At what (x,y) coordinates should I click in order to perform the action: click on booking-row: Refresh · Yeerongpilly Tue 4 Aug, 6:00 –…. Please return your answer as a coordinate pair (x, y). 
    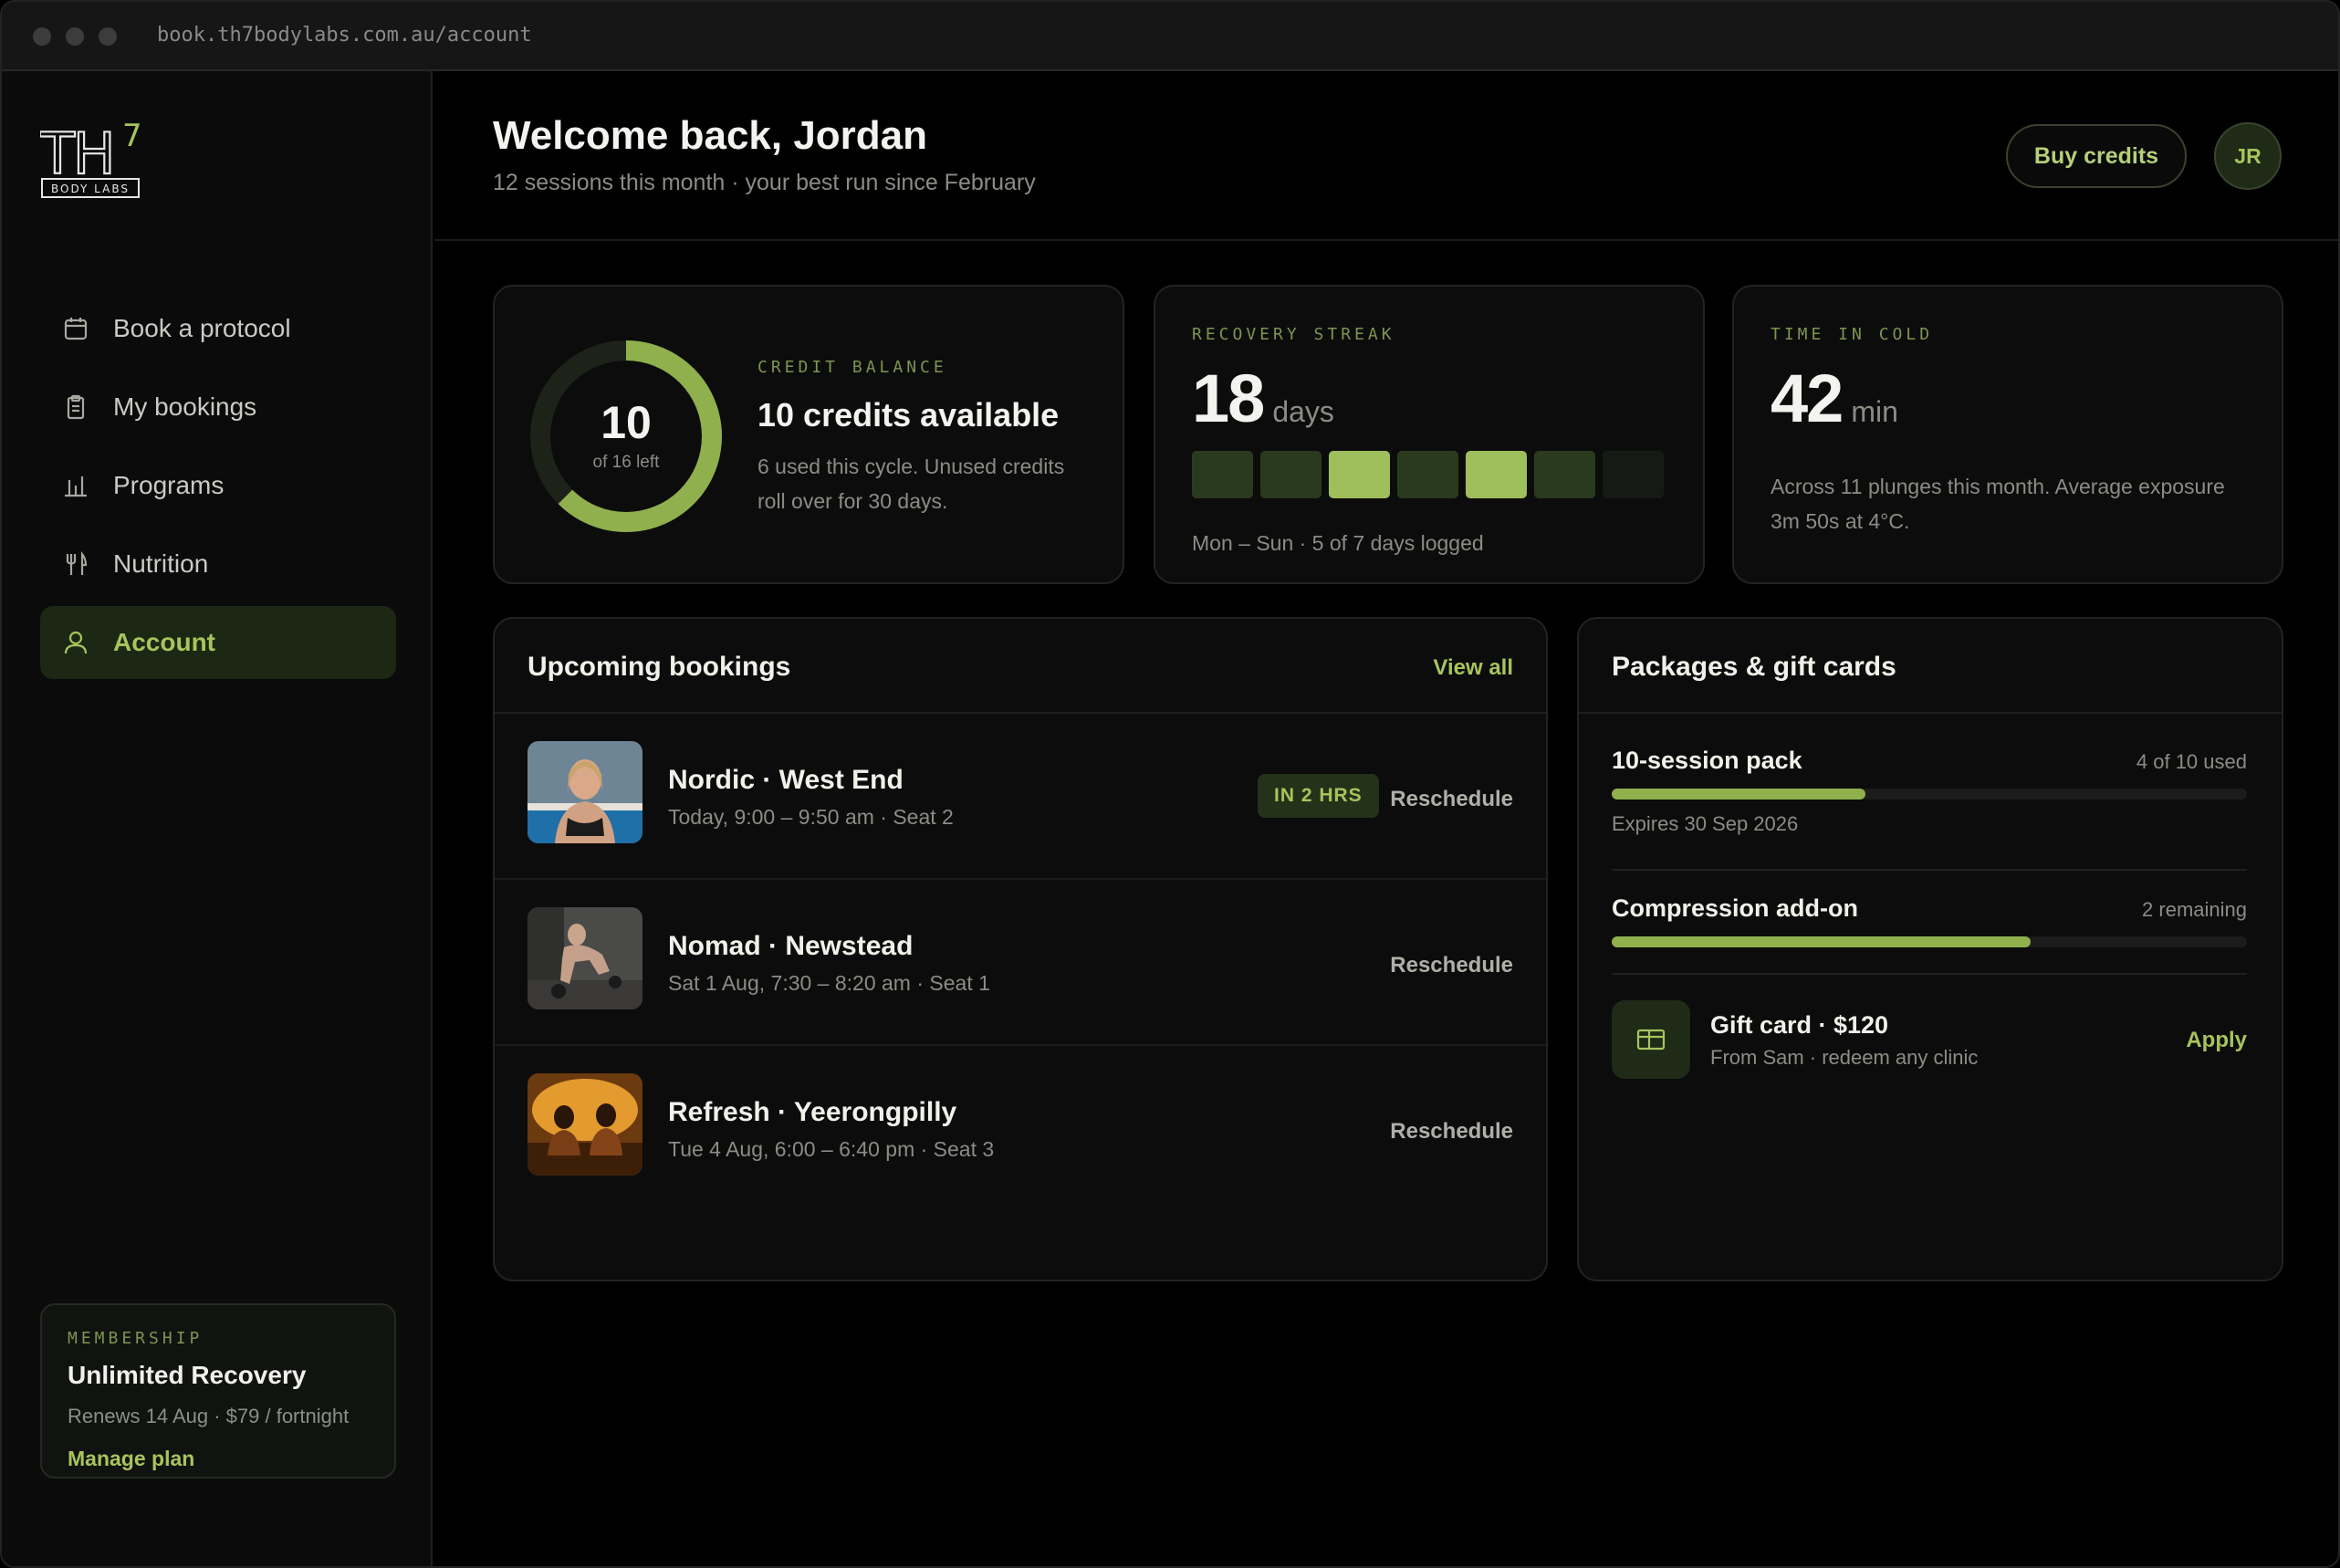
    Looking at the image, I should click on (1021, 1129).